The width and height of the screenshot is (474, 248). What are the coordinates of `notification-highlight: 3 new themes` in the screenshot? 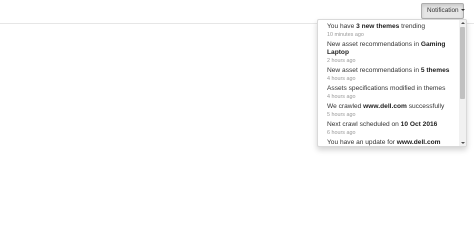 It's located at (378, 26).